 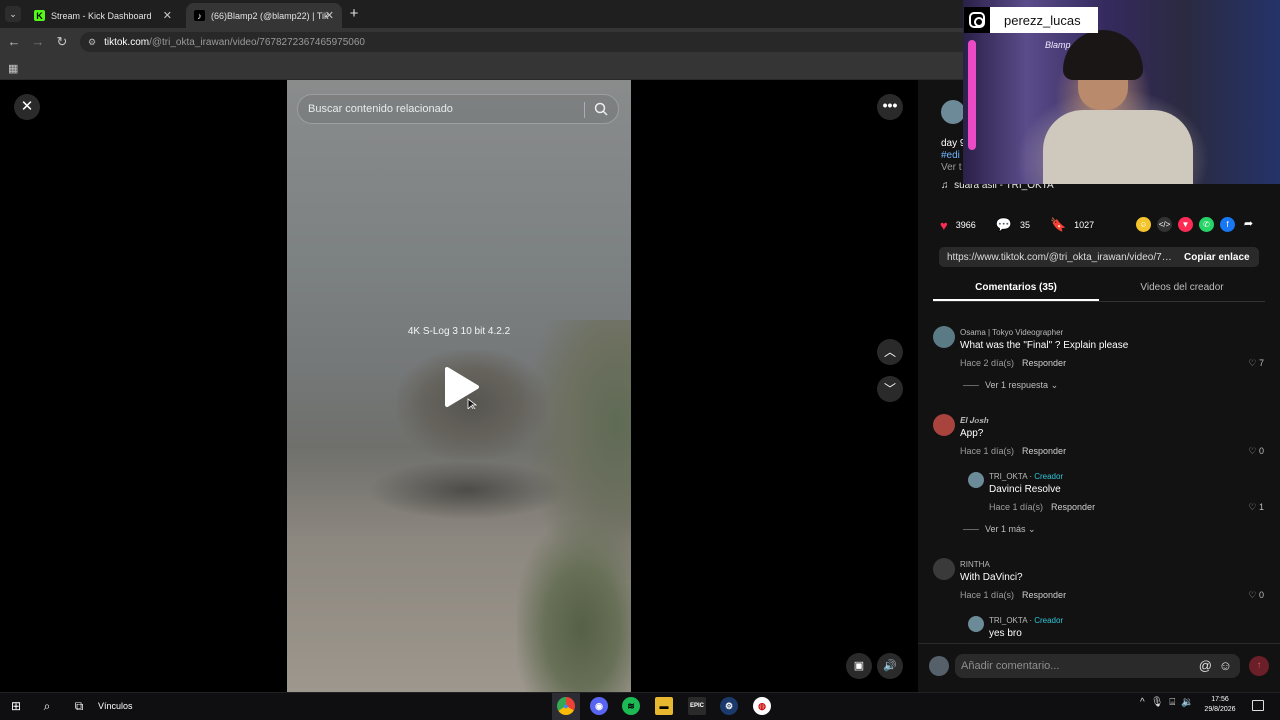 I want to click on previous-video-button: ︿, so click(x=890, y=352).